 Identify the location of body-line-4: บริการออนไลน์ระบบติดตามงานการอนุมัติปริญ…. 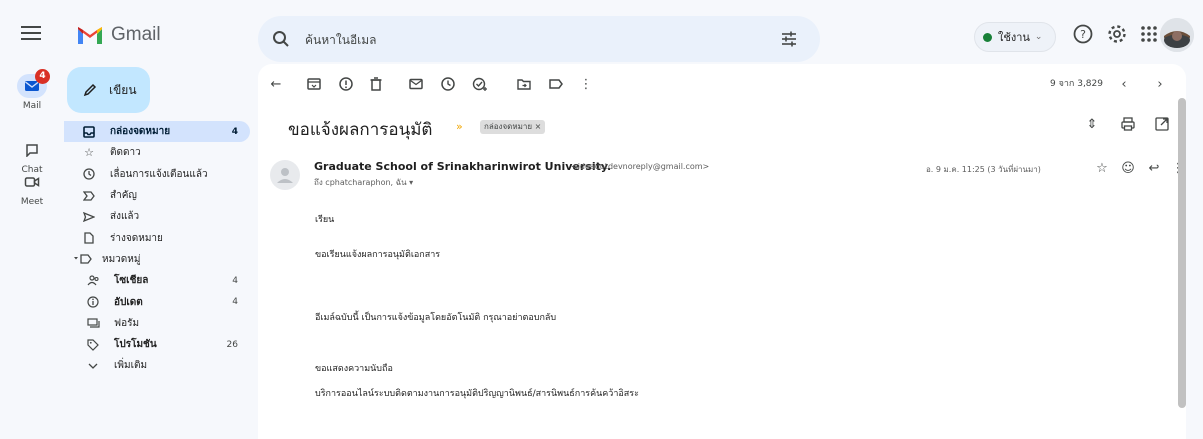
(477, 394).